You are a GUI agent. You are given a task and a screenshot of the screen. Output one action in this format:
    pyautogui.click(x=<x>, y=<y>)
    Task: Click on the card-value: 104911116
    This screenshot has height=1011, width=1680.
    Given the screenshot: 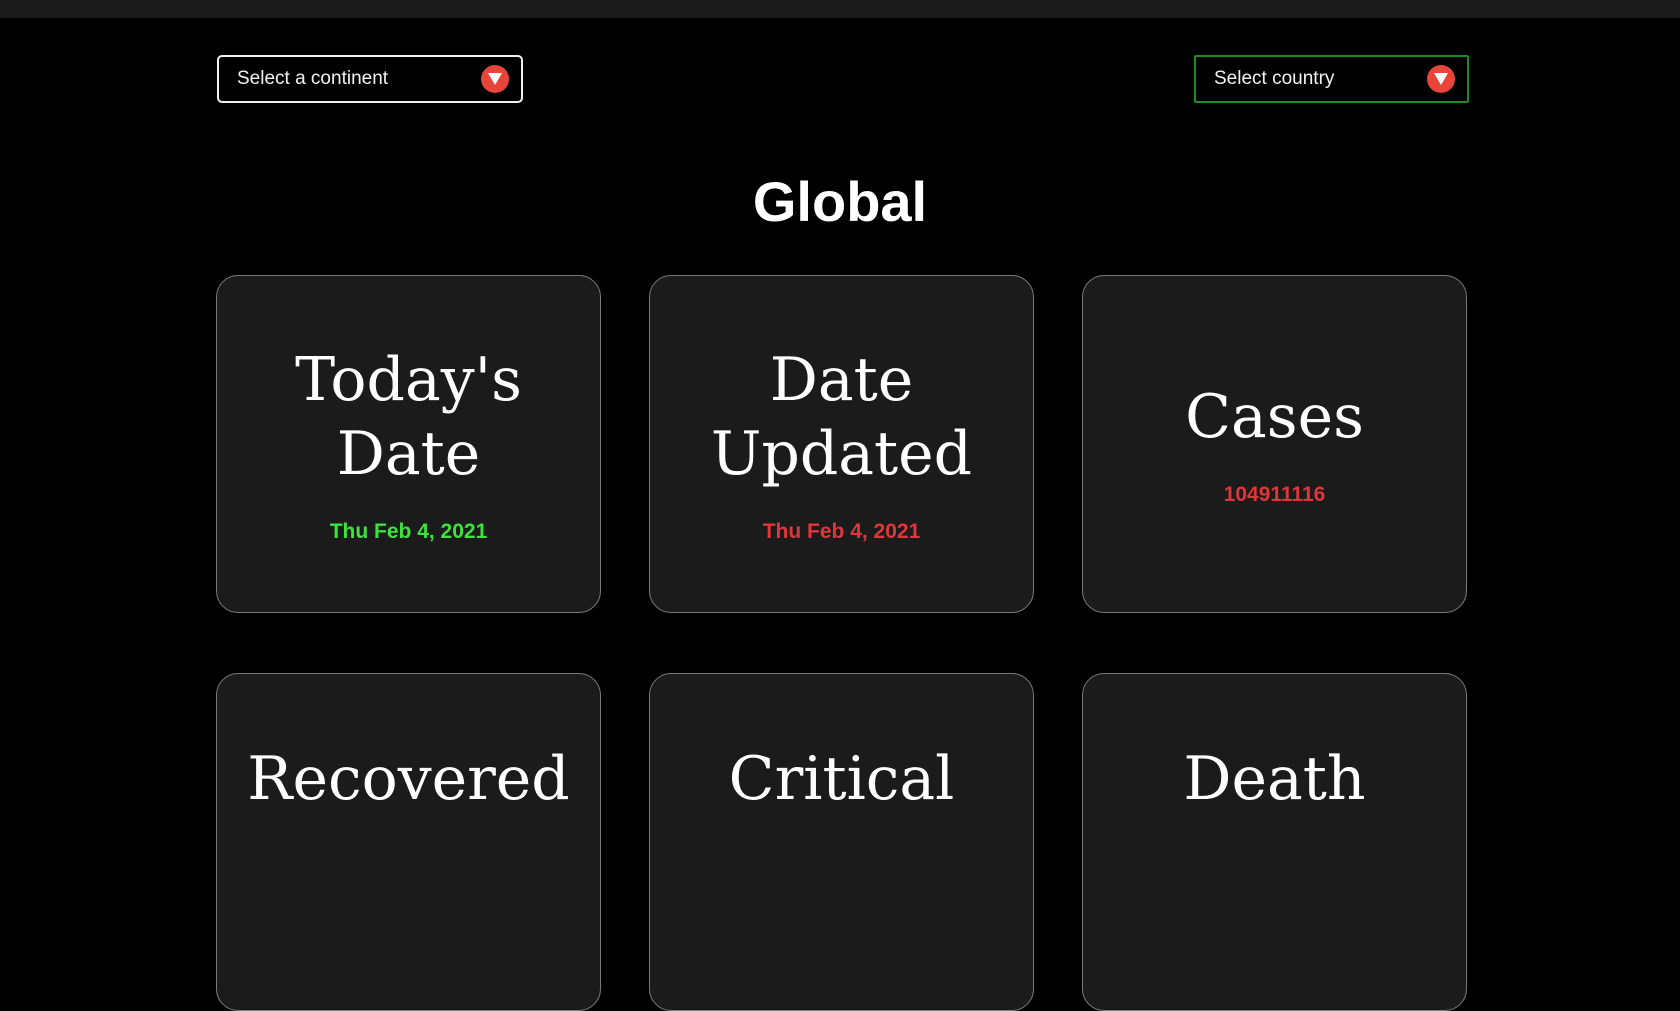 What is the action you would take?
    pyautogui.click(x=1274, y=494)
    